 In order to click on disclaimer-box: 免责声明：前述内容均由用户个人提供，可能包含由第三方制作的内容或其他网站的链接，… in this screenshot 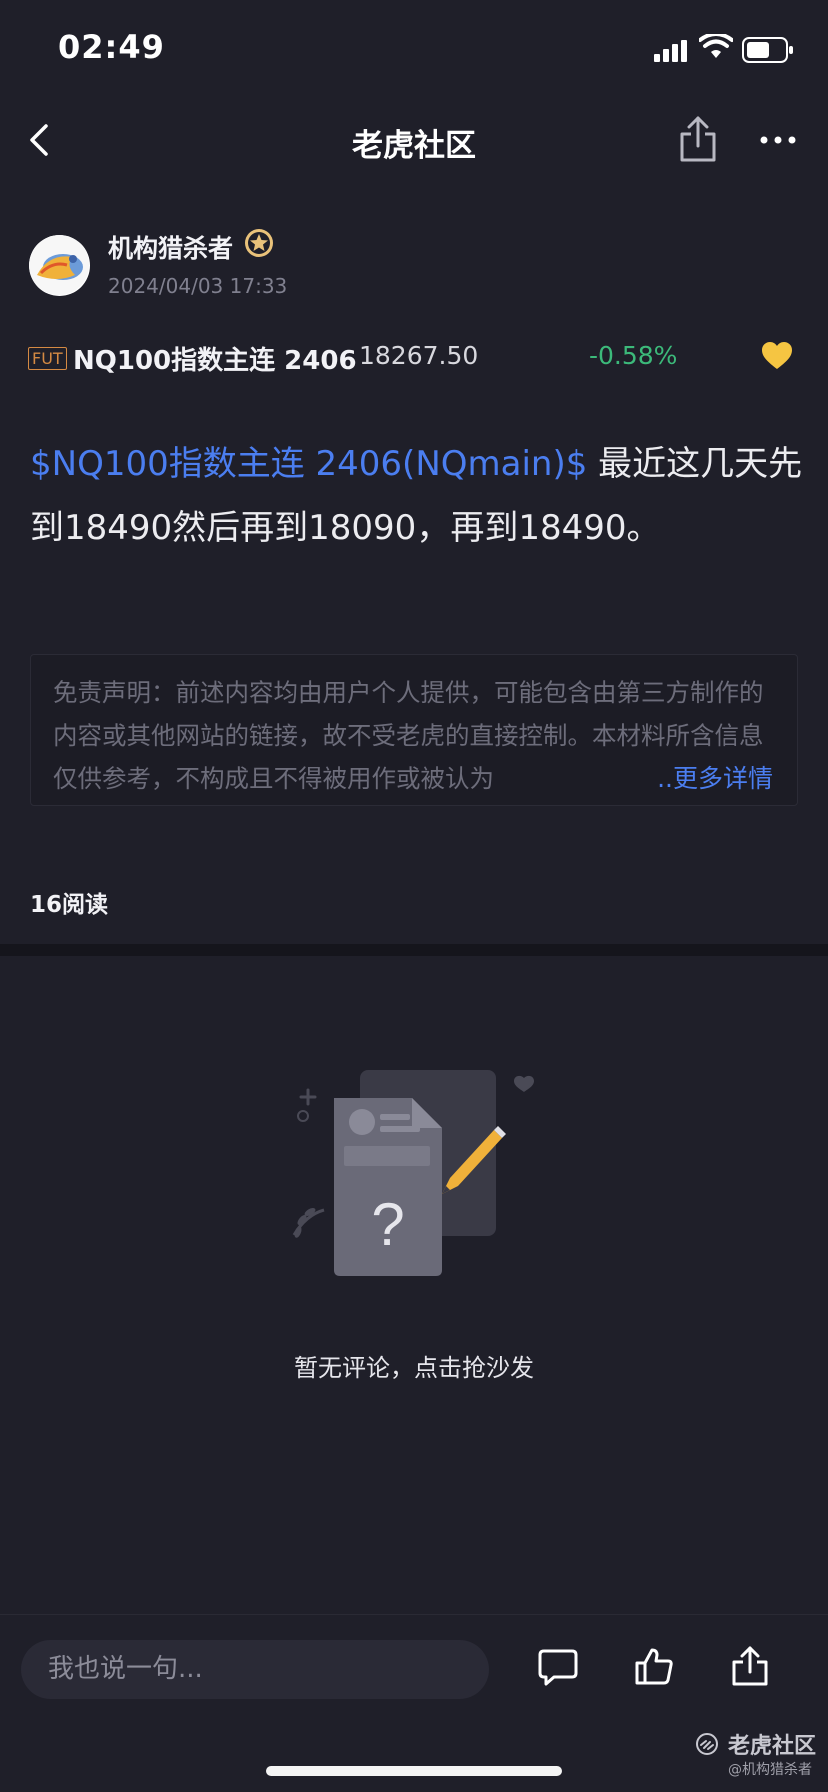, I will do `click(414, 730)`.